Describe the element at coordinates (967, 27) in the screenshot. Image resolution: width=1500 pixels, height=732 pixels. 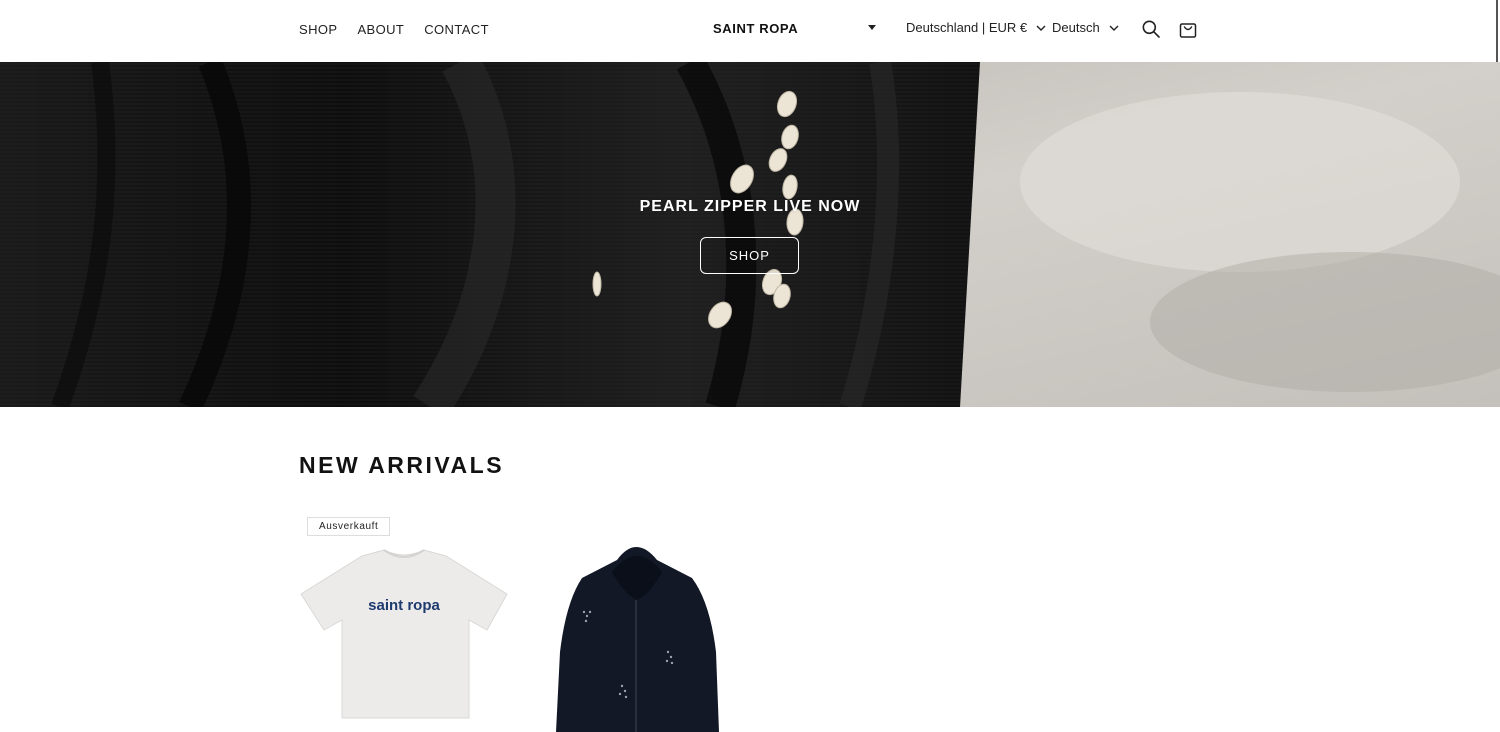
I see `country-currency-label: Deutschland | EUR €` at that location.